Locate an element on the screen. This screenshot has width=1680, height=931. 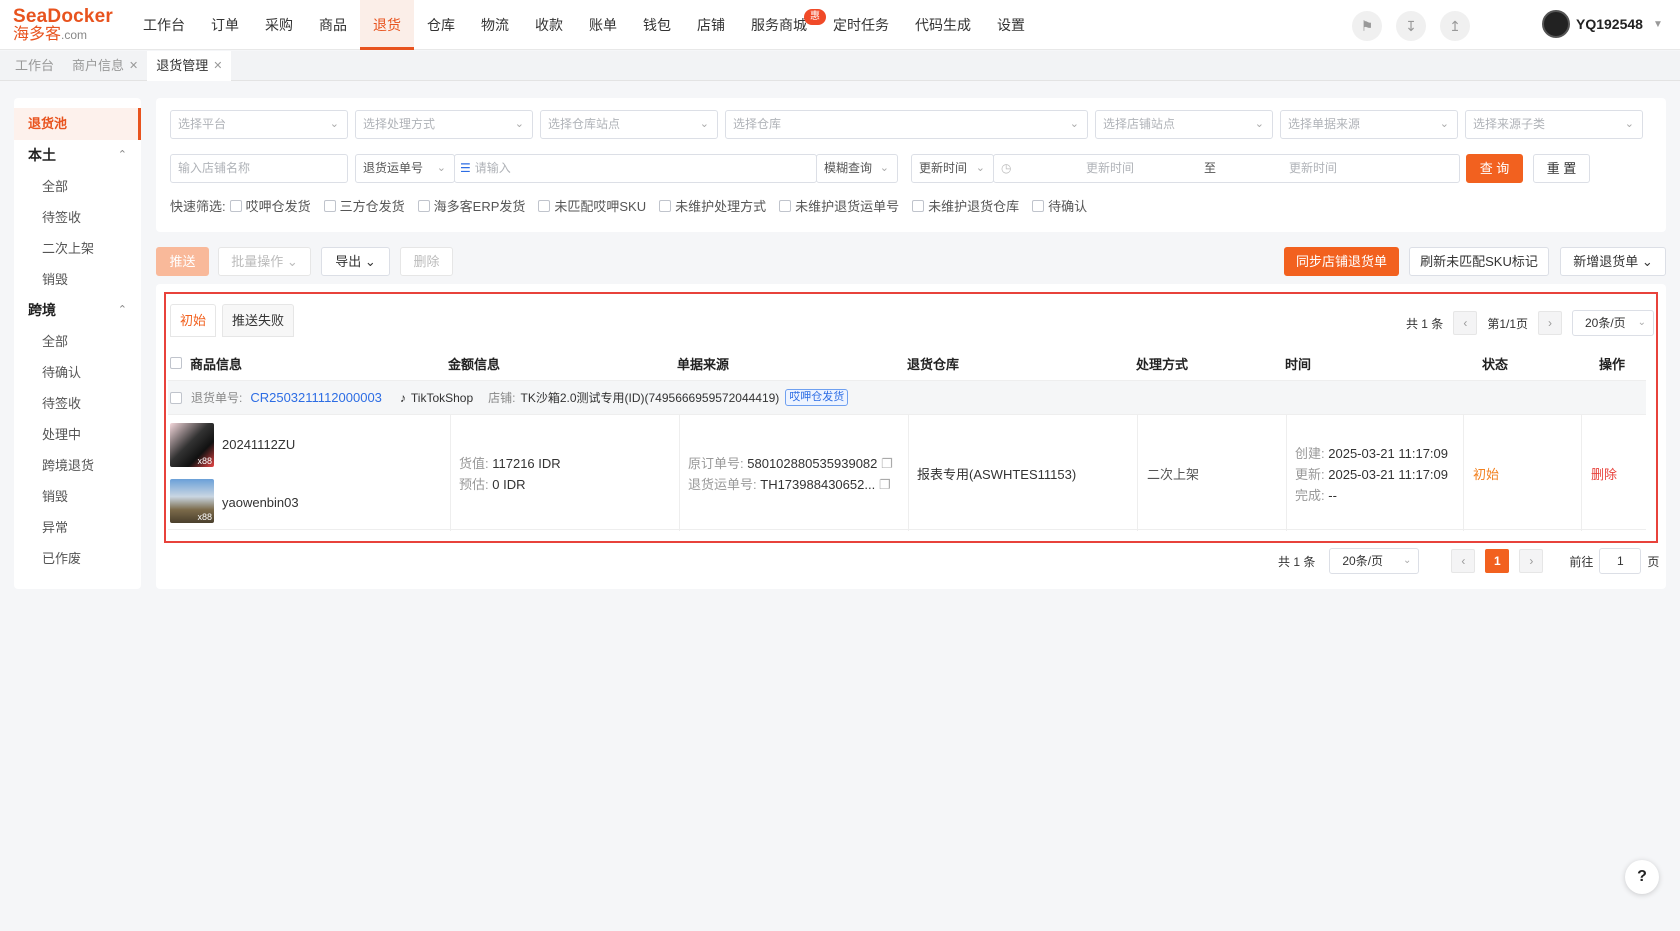
nav-workbench: 工作台 is located at coordinates (164, 25).